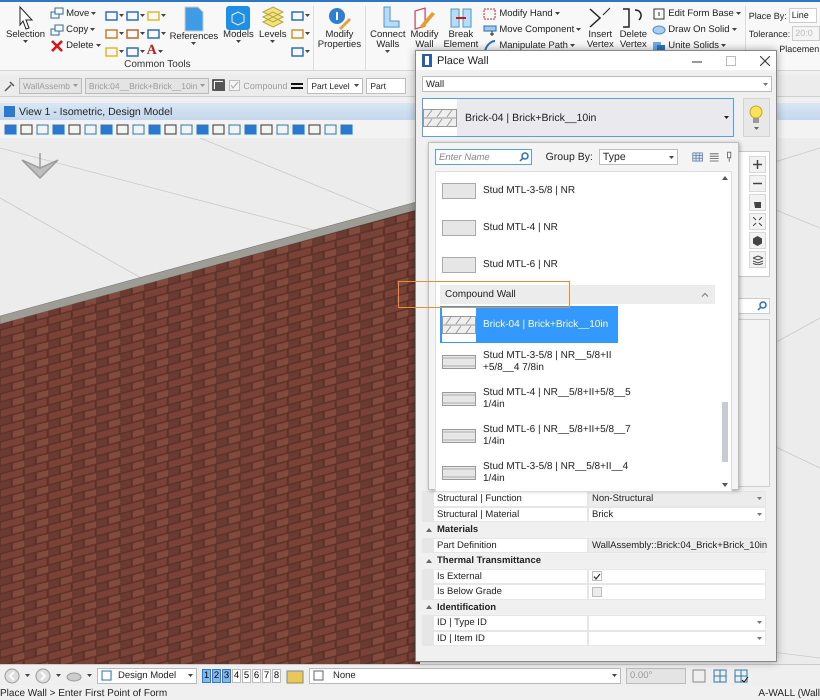  What do you see at coordinates (256, 675) in the screenshot?
I see `view-number-button: 6` at bounding box center [256, 675].